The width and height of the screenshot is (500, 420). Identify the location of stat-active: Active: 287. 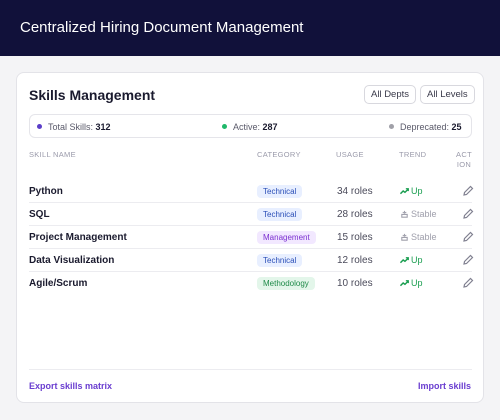
(250, 127).